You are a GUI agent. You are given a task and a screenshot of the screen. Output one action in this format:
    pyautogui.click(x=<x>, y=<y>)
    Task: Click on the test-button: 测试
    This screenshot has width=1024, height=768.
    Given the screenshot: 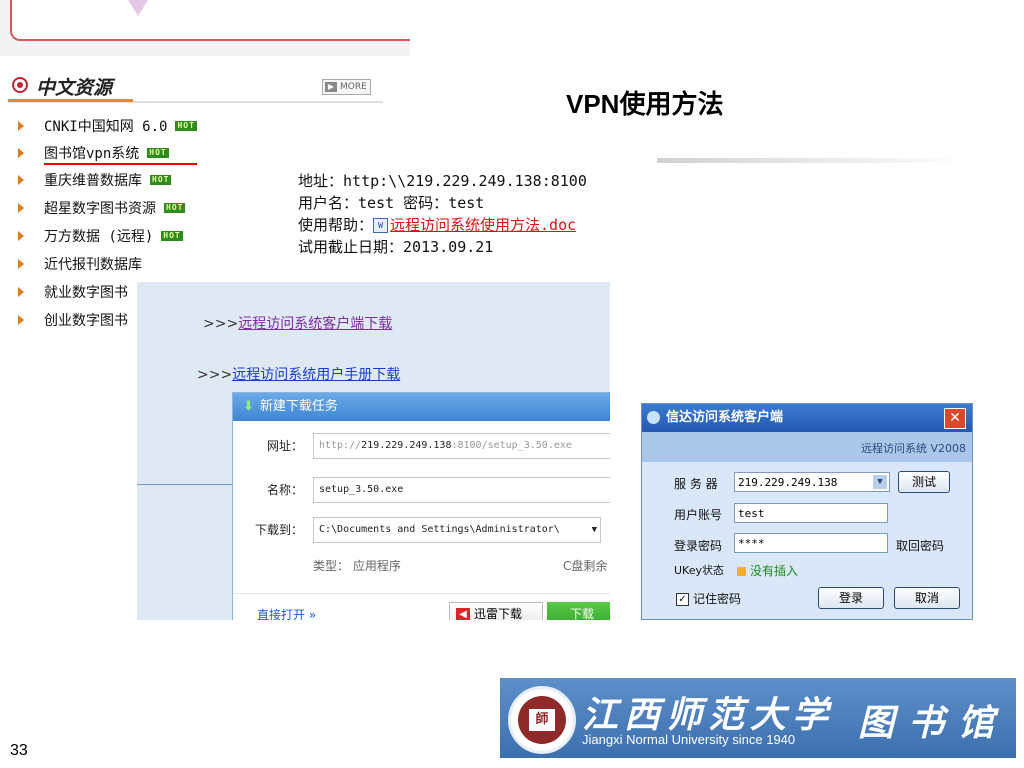 What is the action you would take?
    pyautogui.click(x=924, y=482)
    